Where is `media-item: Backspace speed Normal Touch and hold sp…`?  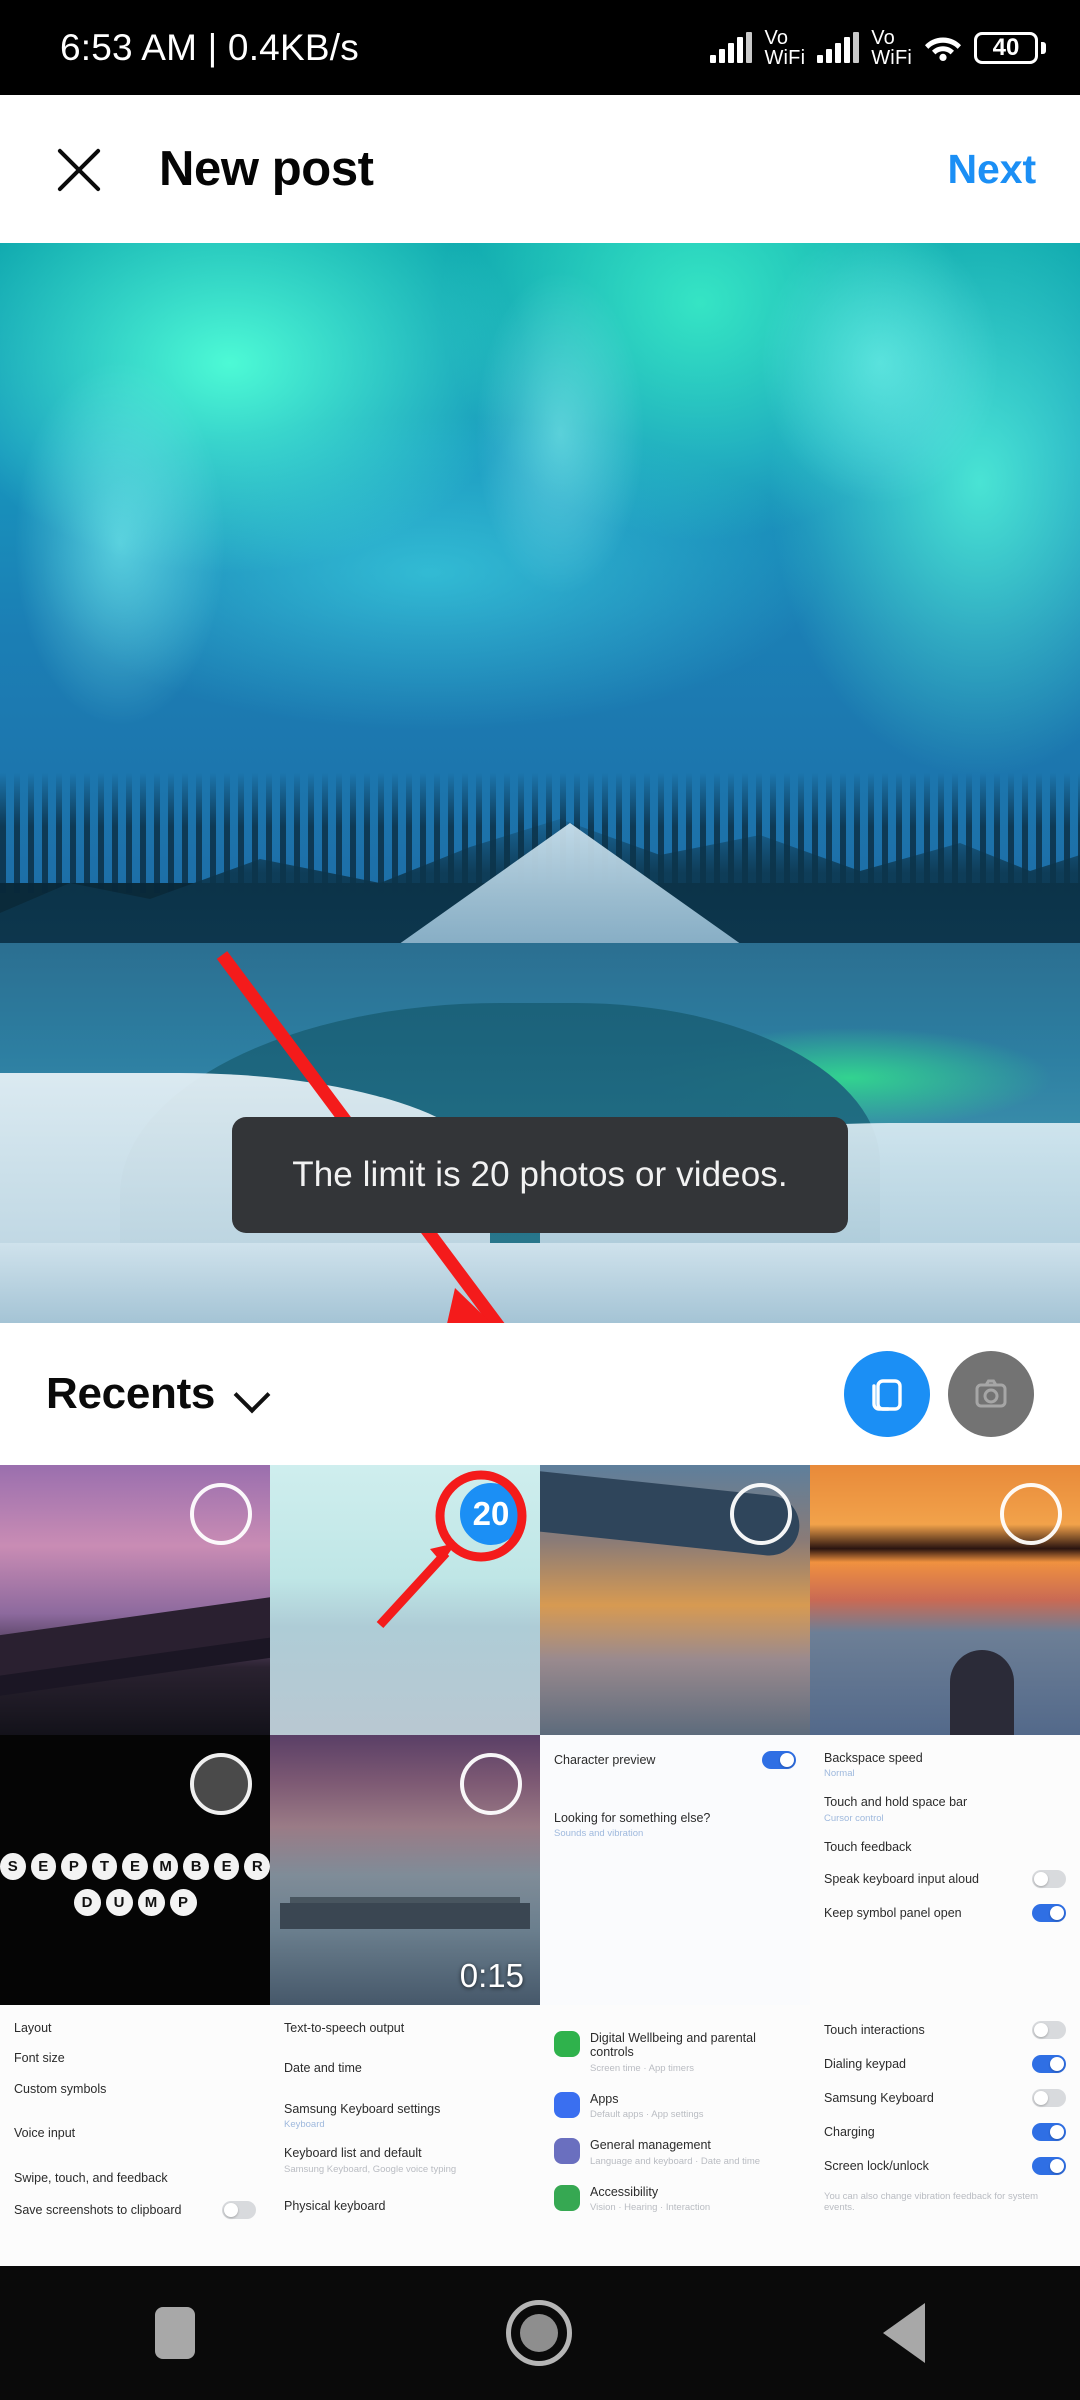
media-item: Backspace speed Normal Touch and hold sp… is located at coordinates (945, 1870).